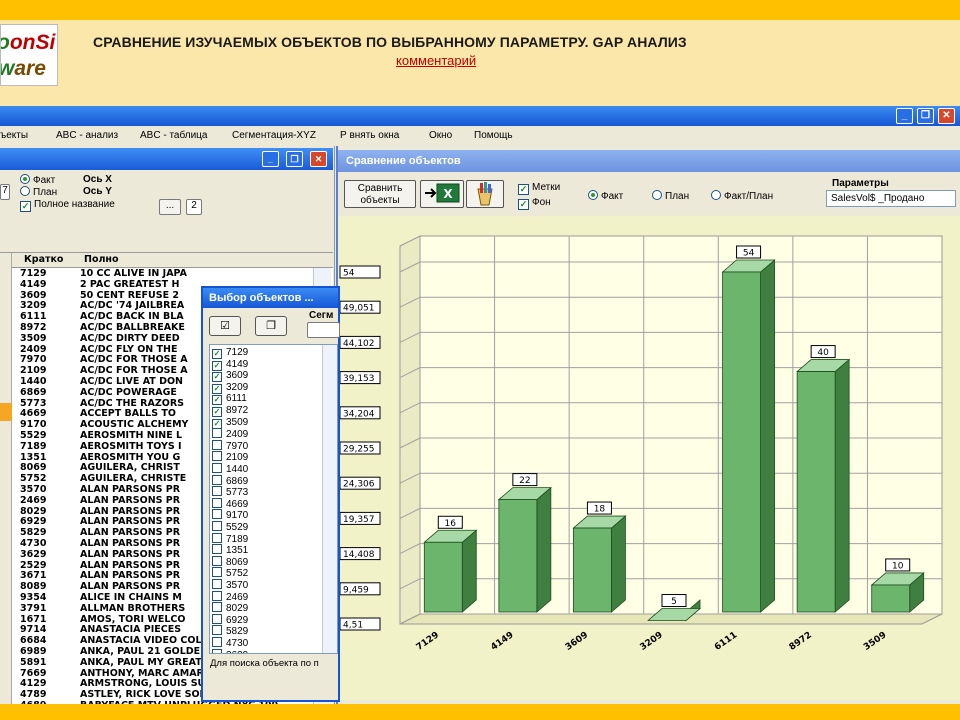 This screenshot has width=960, height=720. What do you see at coordinates (33, 500) in the screenshot?
I see `cell-short: 2469` at bounding box center [33, 500].